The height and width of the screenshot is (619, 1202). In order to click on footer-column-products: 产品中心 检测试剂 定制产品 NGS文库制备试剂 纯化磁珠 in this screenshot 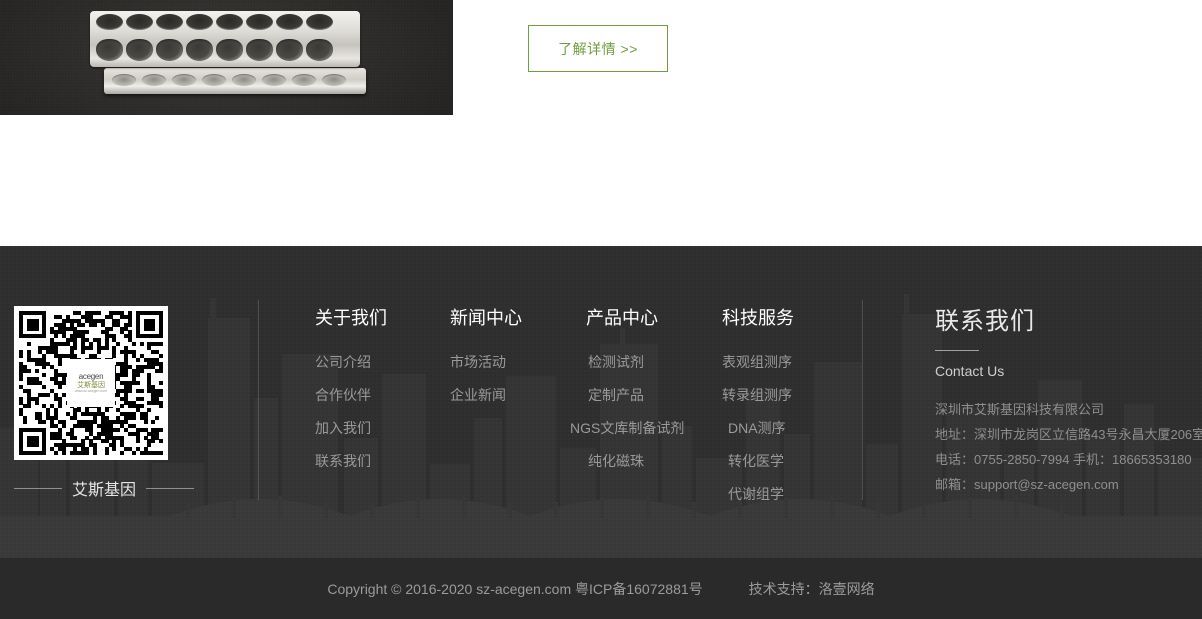, I will do `click(627, 391)`.